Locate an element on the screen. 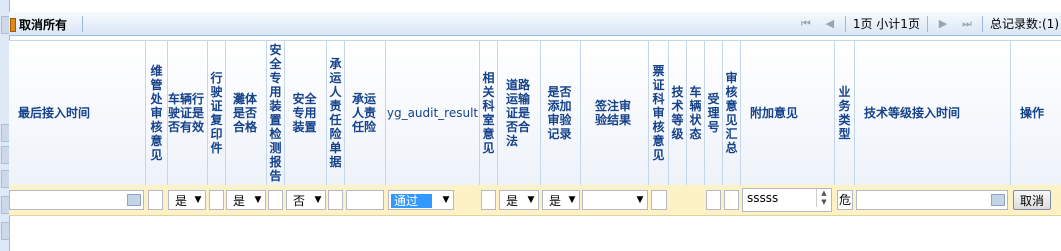  col-label: 承运人责任险单据 is located at coordinates (335, 113).